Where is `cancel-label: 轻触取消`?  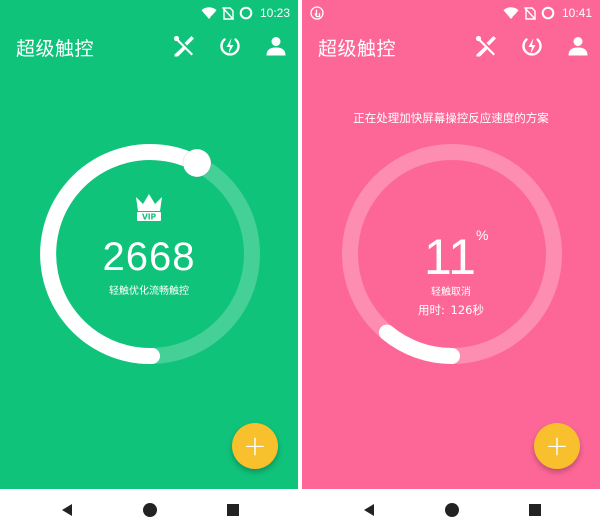 cancel-label: 轻触取消 is located at coordinates (451, 290).